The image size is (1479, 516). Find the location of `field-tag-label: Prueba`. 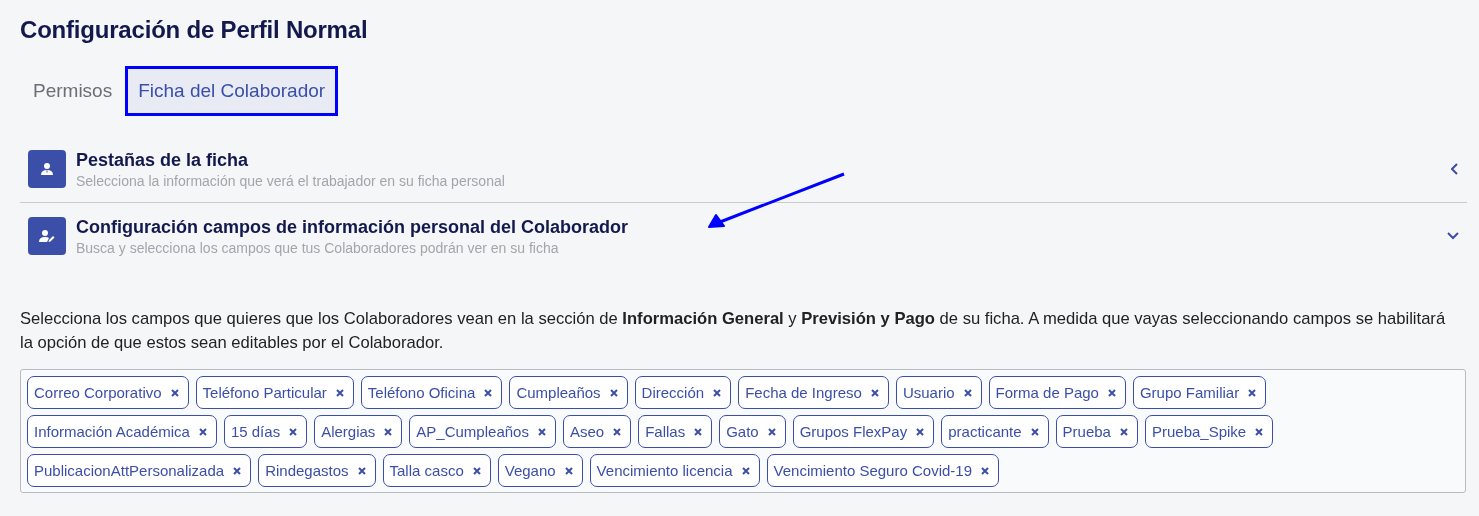

field-tag-label: Prueba is located at coordinates (1086, 431).